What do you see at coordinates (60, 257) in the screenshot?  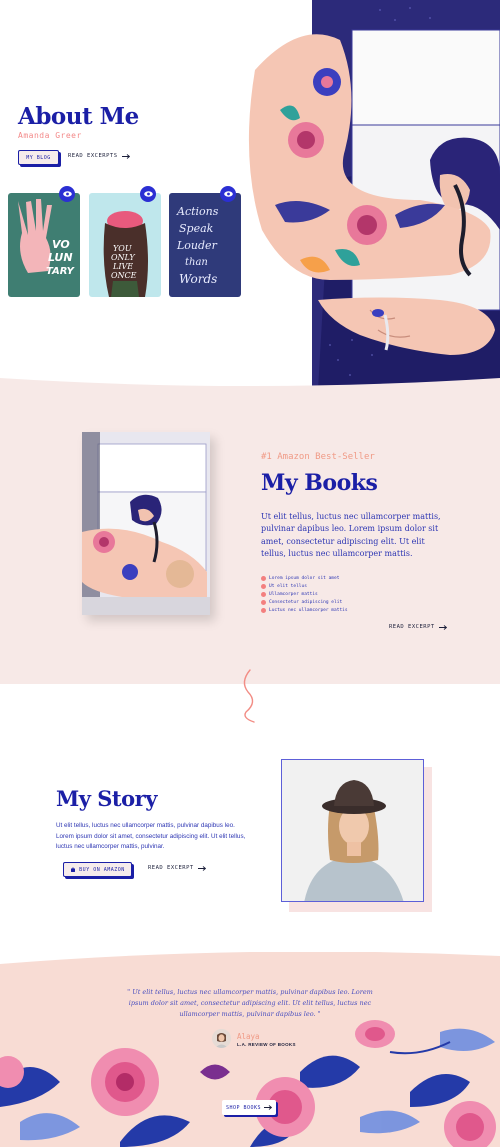 I see `svg-text: LUN` at bounding box center [60, 257].